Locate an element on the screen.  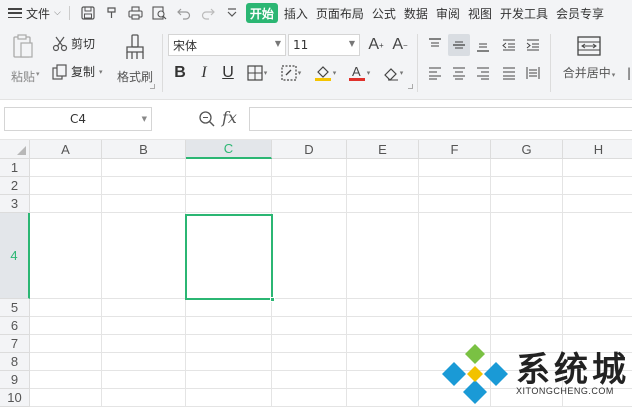
column-header-h: H is located at coordinates (597, 149).